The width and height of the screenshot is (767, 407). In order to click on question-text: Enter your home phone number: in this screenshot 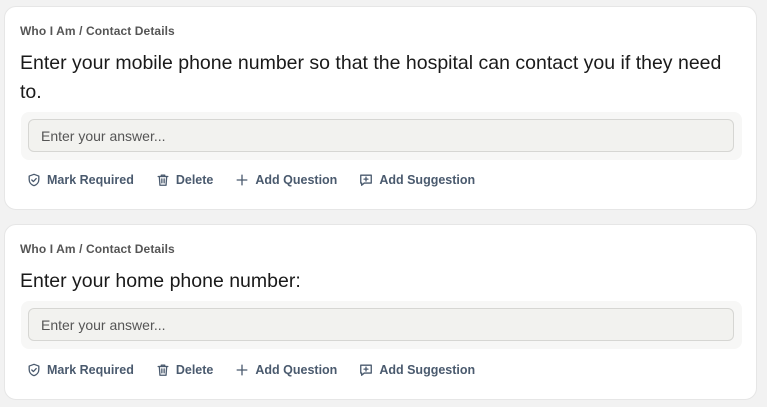, I will do `click(160, 281)`.